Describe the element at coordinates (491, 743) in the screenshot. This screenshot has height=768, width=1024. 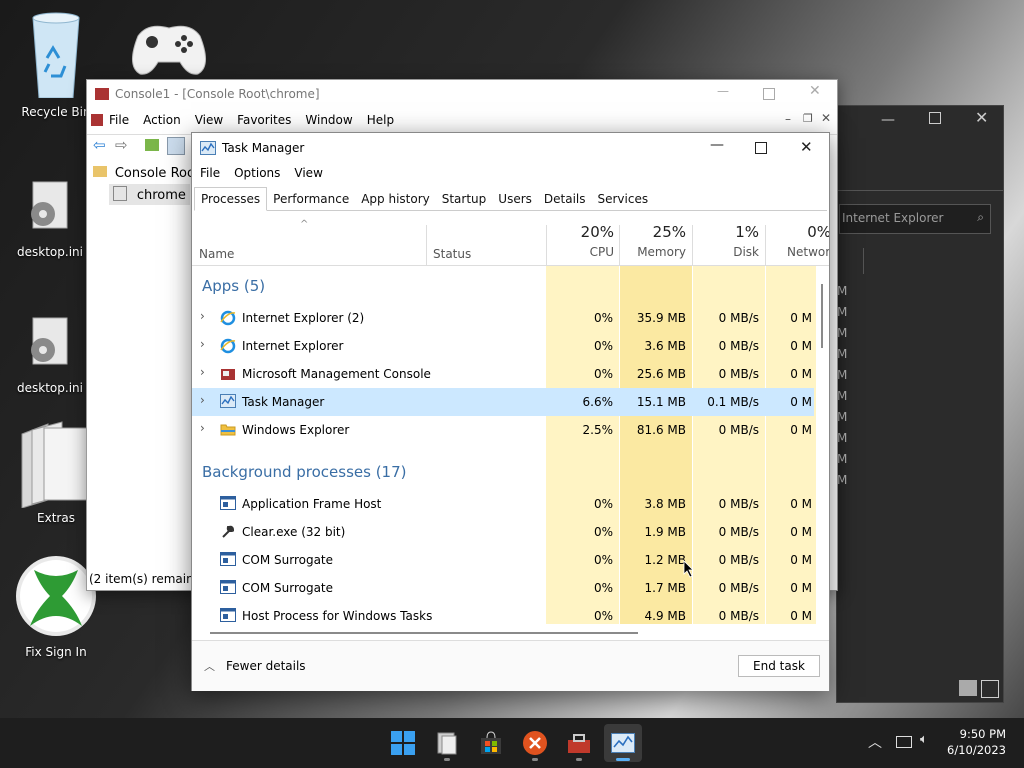
I see `store-icon` at that location.